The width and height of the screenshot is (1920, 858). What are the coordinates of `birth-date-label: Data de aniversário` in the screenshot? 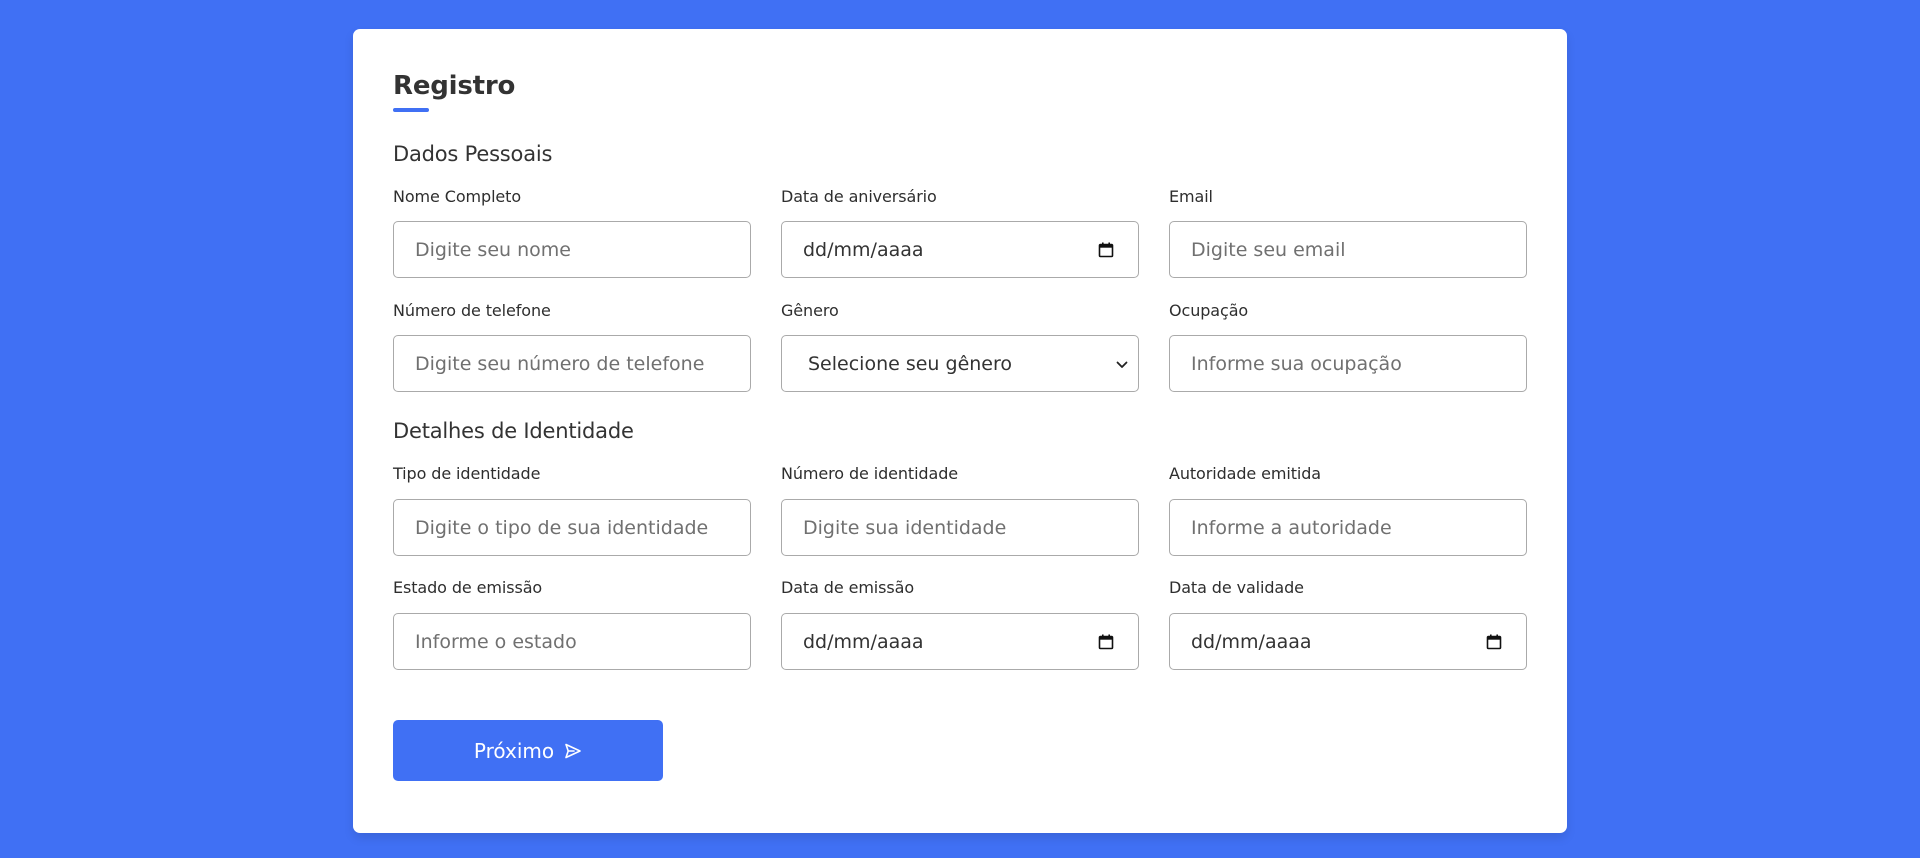 It's located at (859, 196).